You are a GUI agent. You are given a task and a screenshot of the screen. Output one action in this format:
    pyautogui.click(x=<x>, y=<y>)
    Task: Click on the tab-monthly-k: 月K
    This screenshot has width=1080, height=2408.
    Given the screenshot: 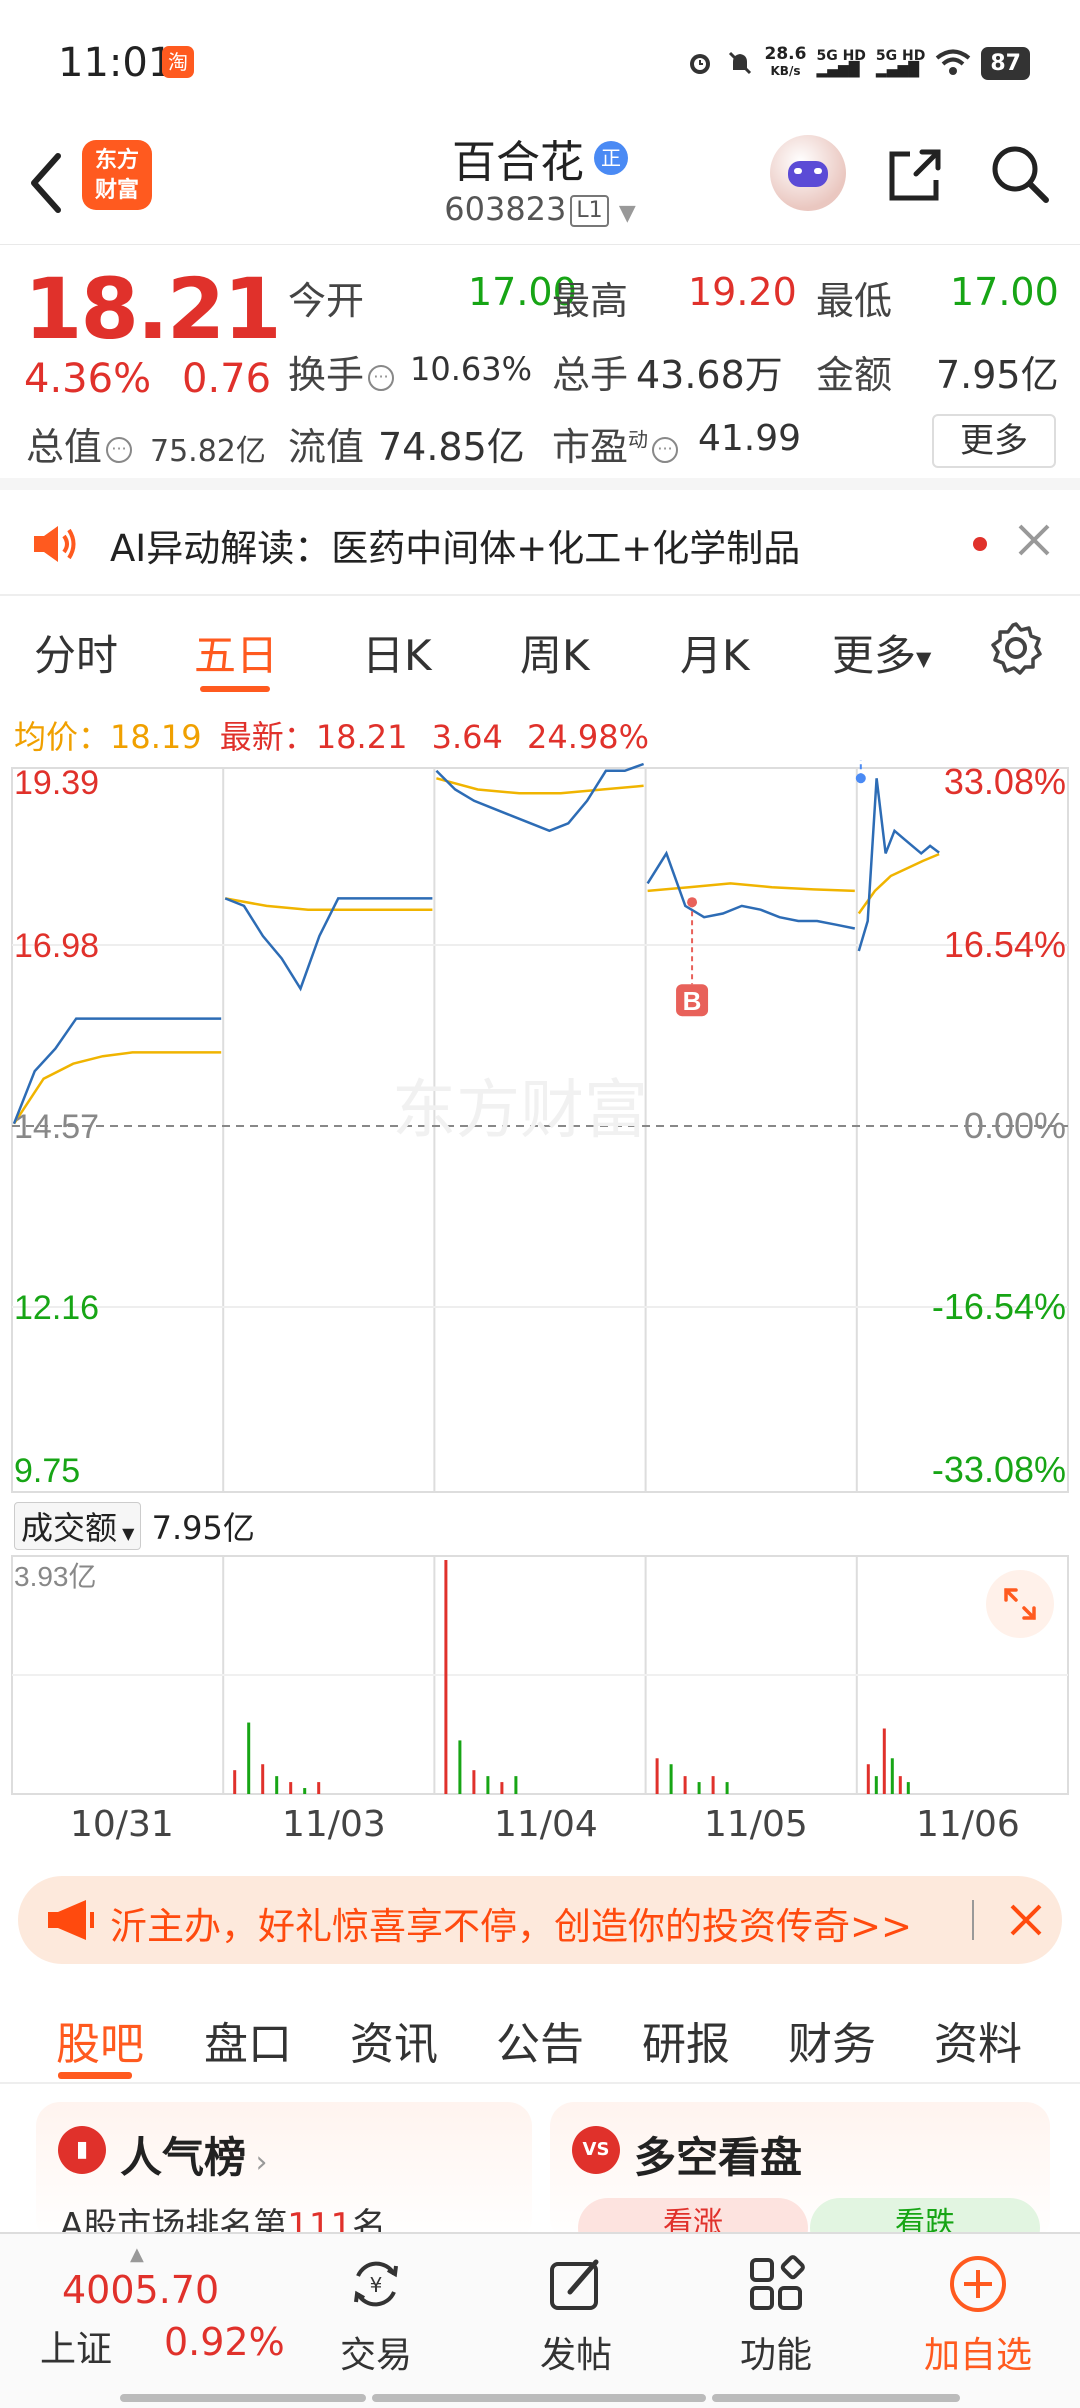 What is the action you would take?
    pyautogui.click(x=715, y=652)
    